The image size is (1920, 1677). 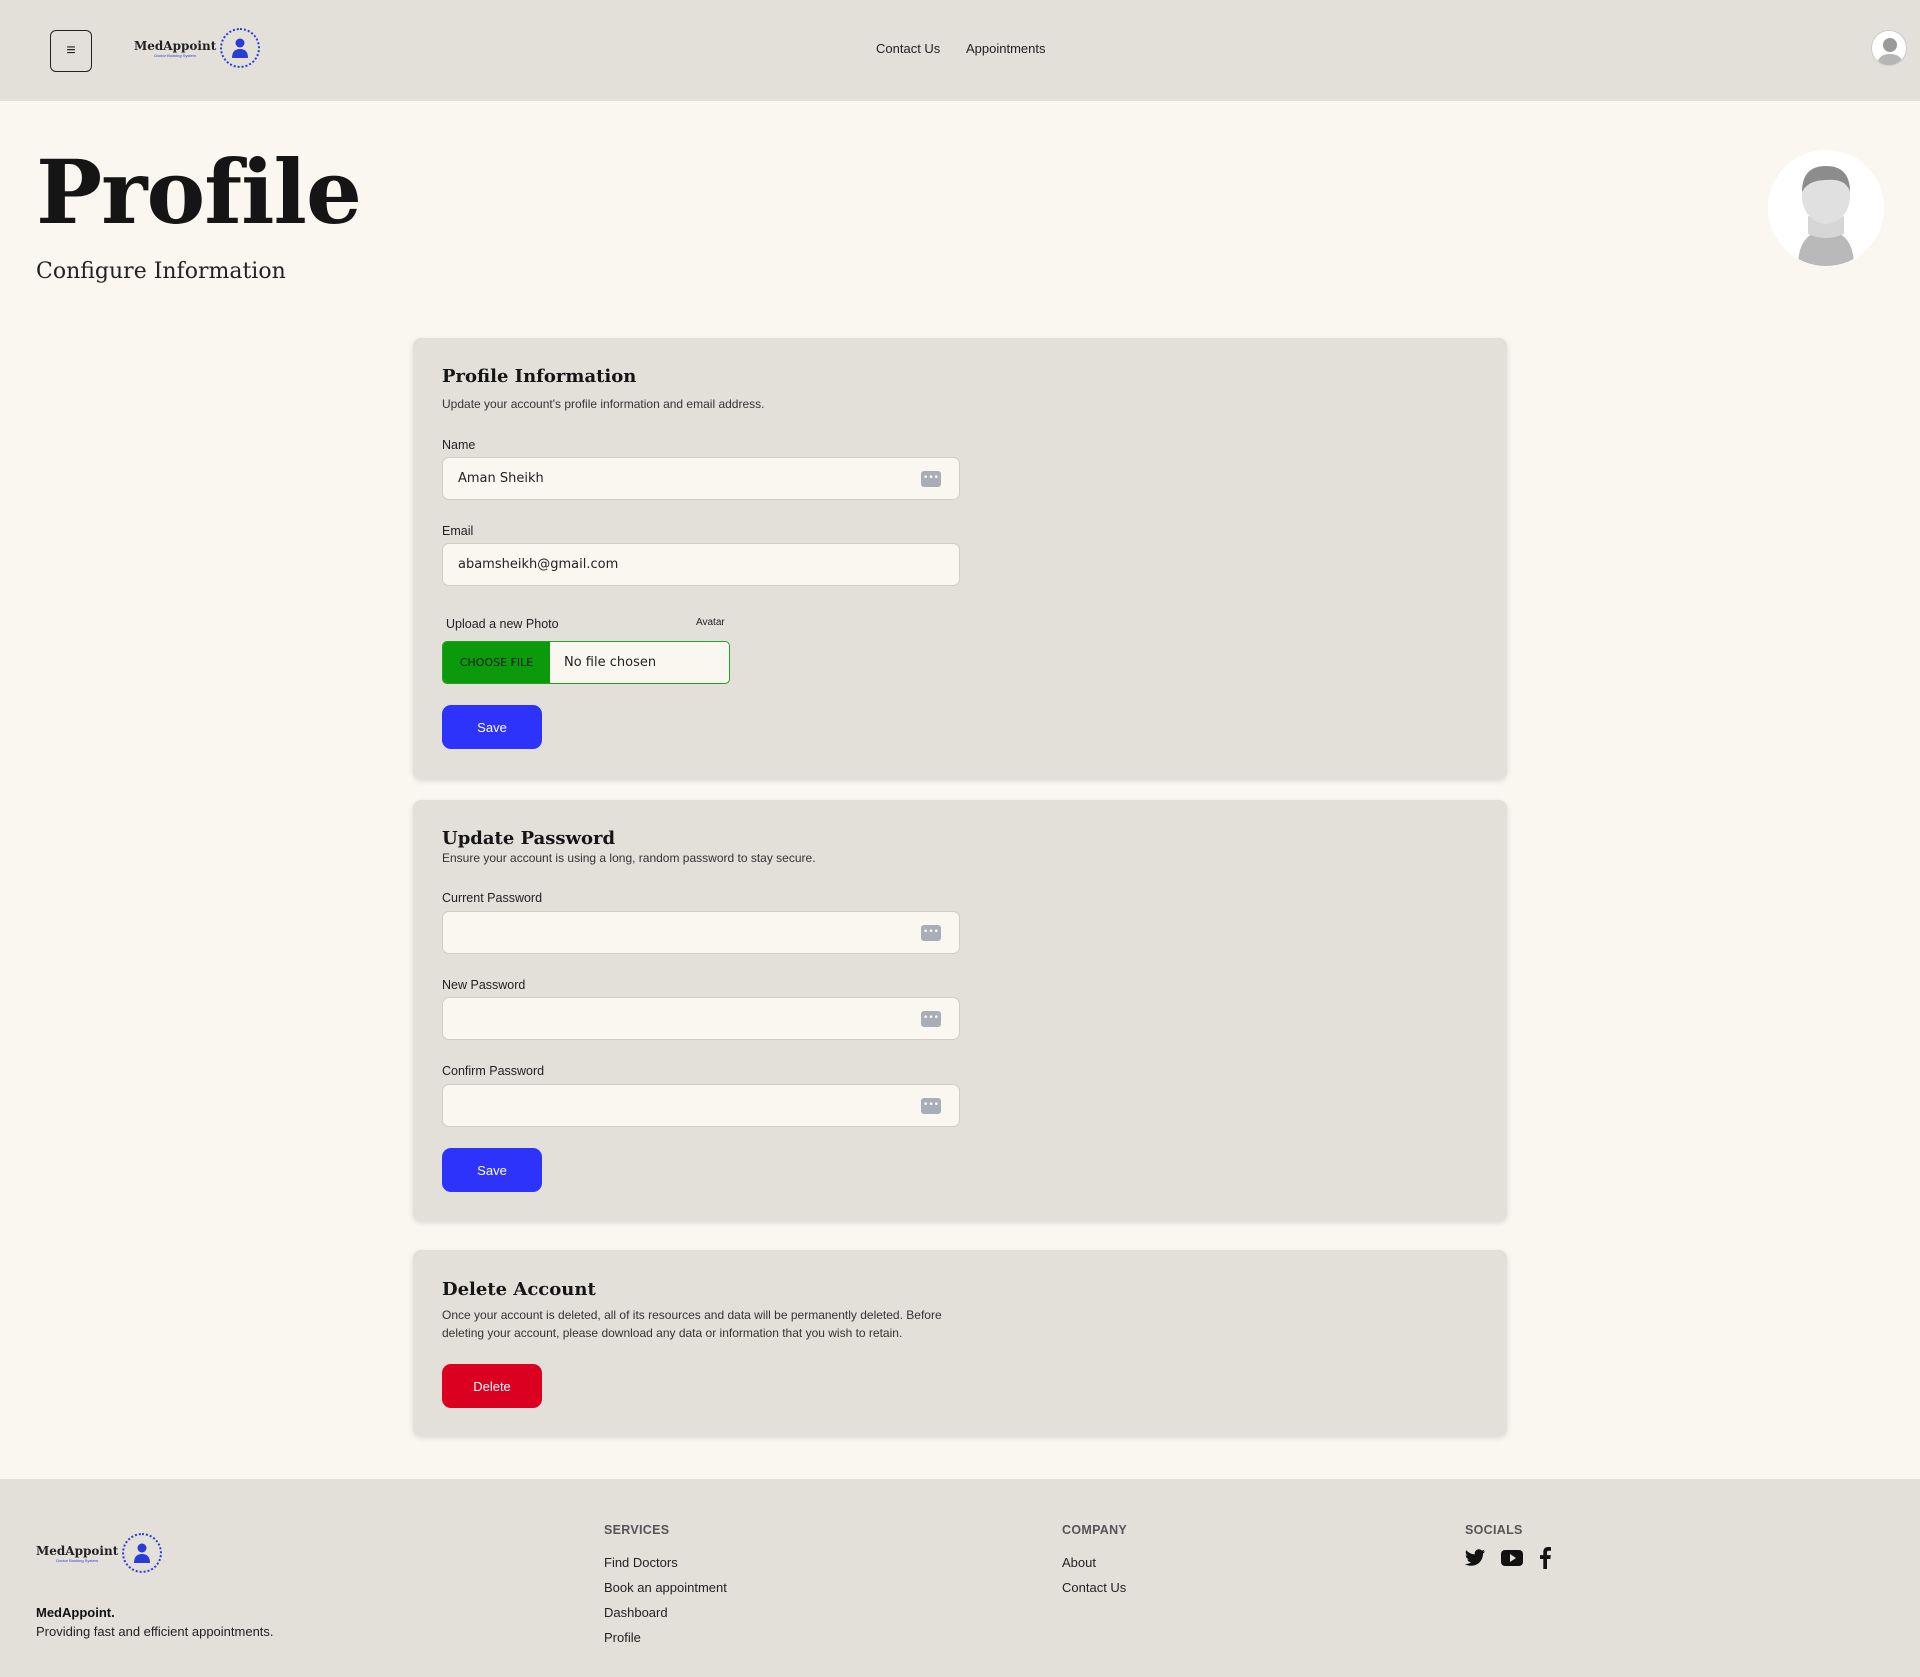 What do you see at coordinates (458, 531) in the screenshot?
I see `email-label: Email` at bounding box center [458, 531].